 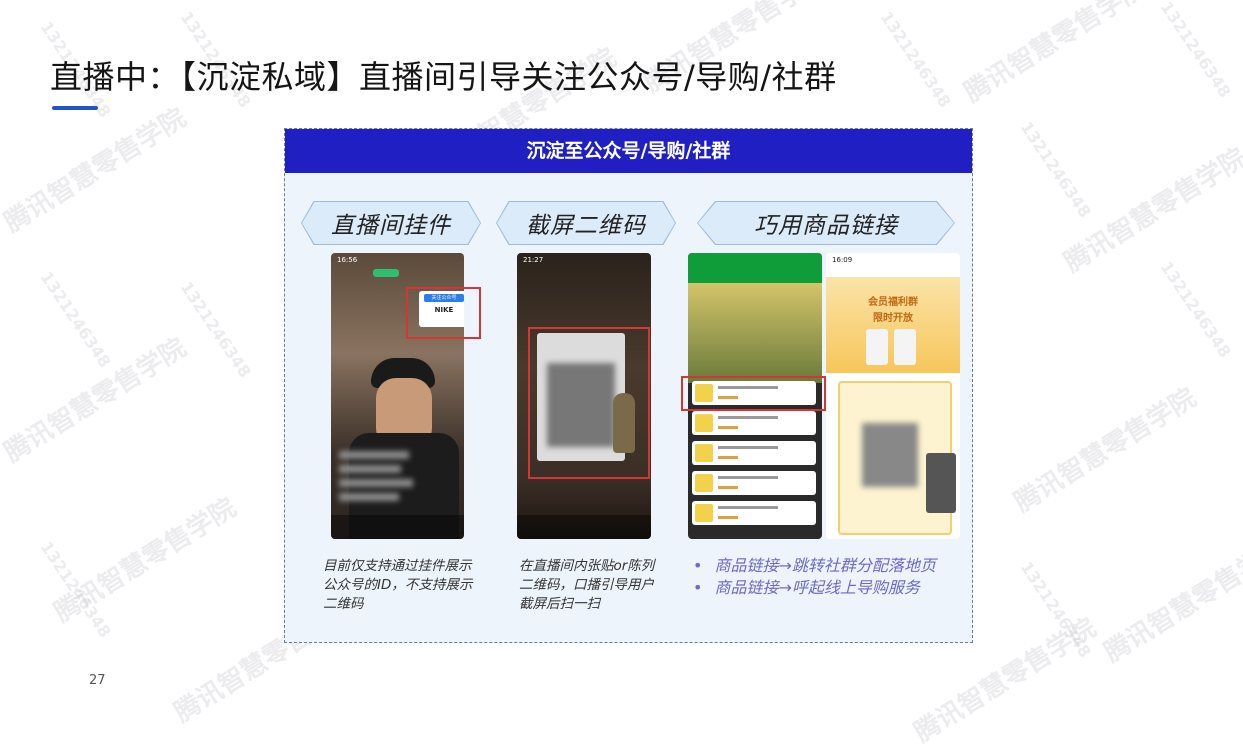 What do you see at coordinates (589, 403) in the screenshot?
I see `highlight-qrcode-box` at bounding box center [589, 403].